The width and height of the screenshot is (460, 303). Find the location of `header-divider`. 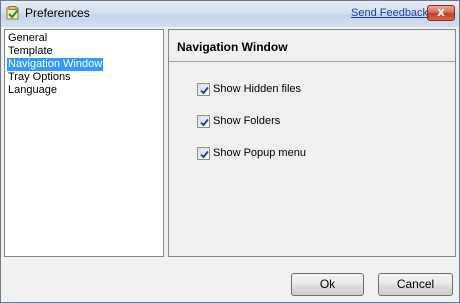

header-divider is located at coordinates (312, 61).